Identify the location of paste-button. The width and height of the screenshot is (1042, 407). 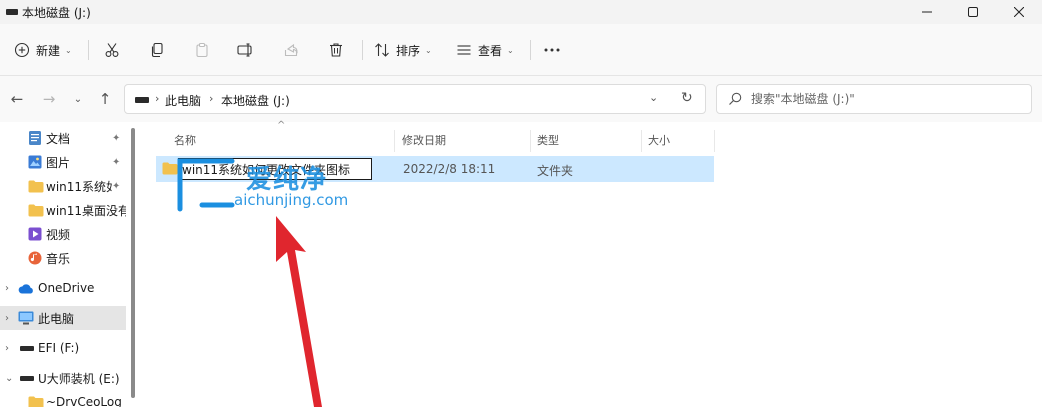
(202, 50).